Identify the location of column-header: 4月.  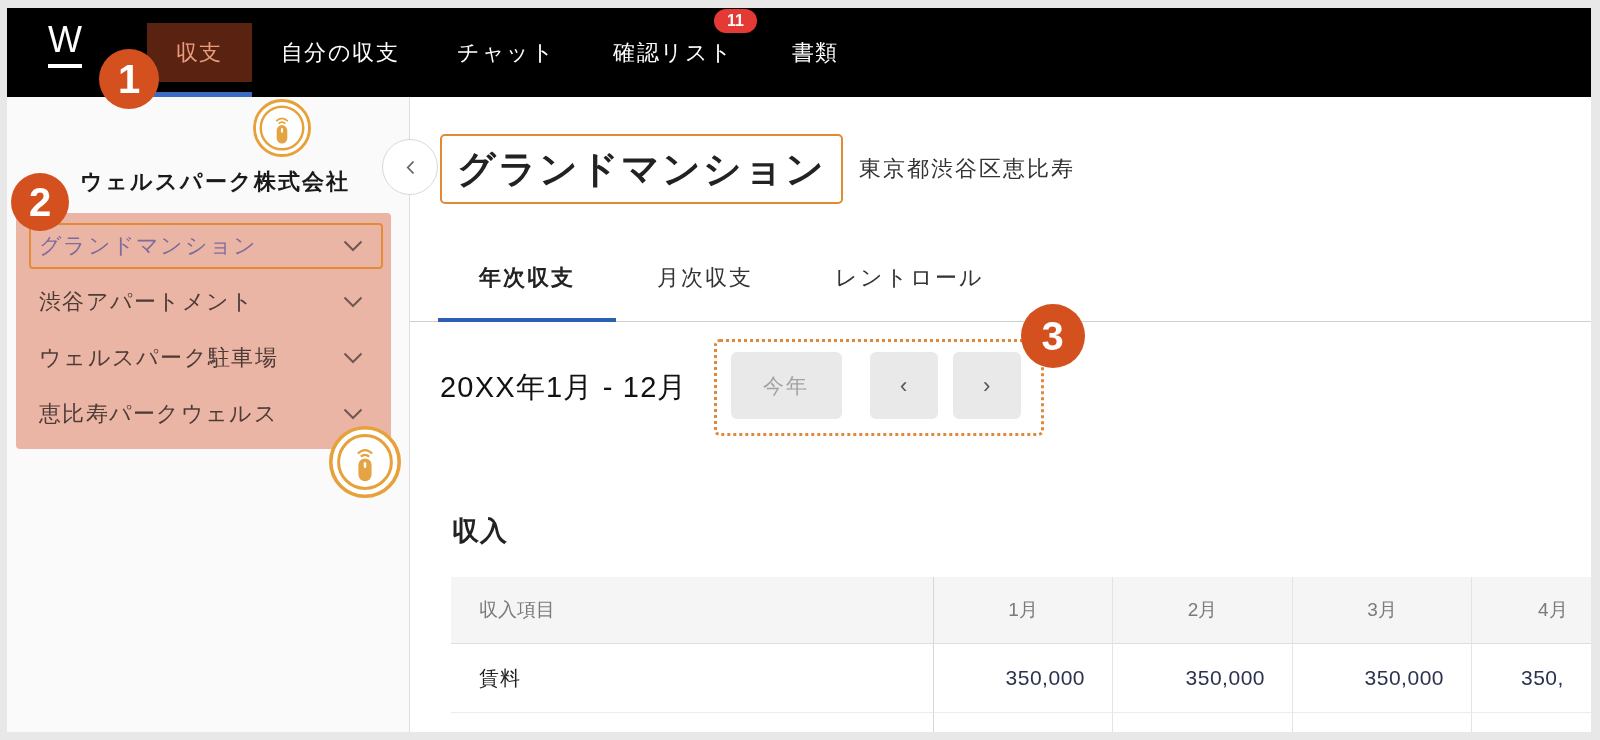
(1531, 610).